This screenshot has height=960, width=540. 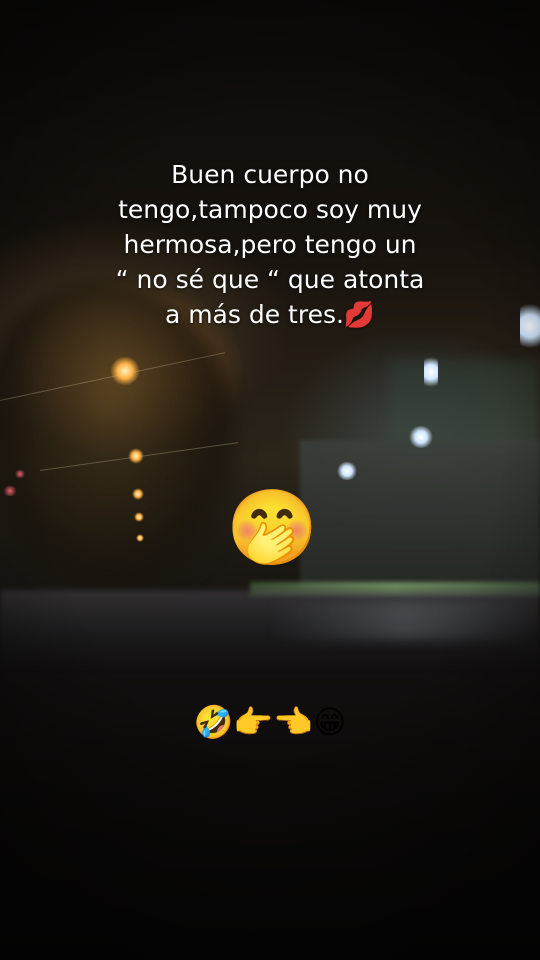 What do you see at coordinates (420, 515) in the screenshot?
I see `building` at bounding box center [420, 515].